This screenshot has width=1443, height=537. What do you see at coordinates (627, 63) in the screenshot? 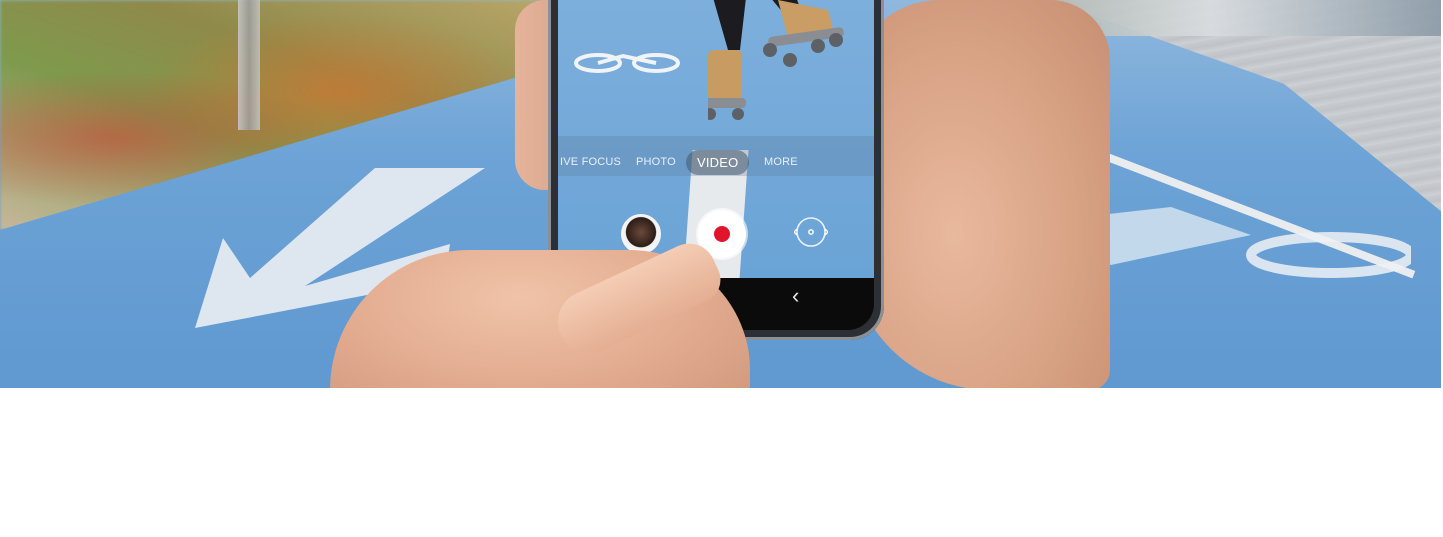
I see `bike-symbol` at bounding box center [627, 63].